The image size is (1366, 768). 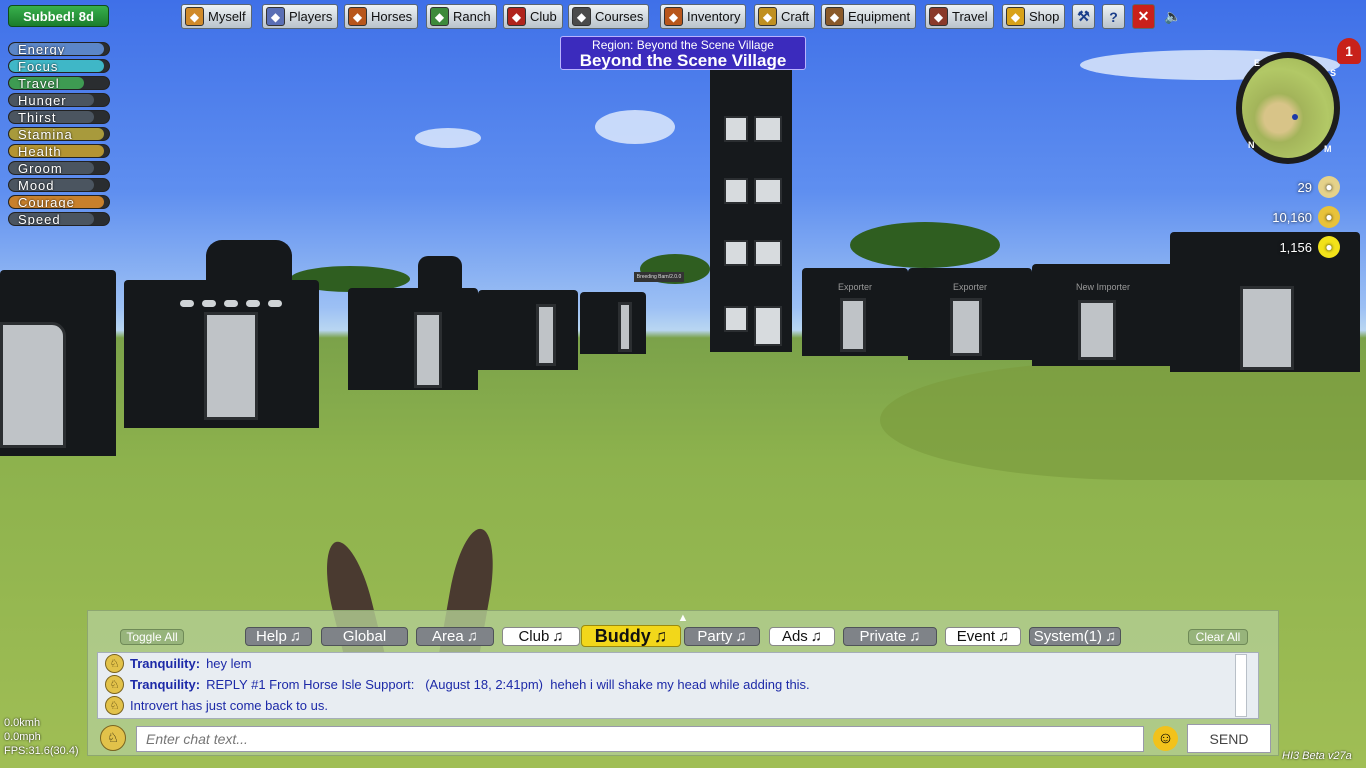 What do you see at coordinates (976, 636) in the screenshot?
I see `chat-tab-label: Event` at bounding box center [976, 636].